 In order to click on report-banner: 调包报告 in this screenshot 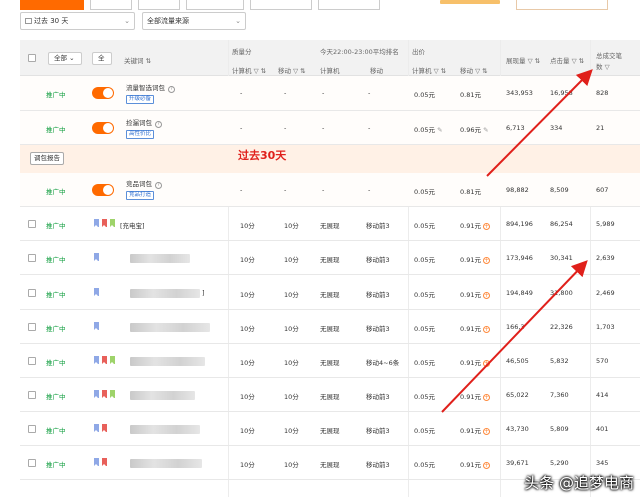, I will do `click(330, 159)`.